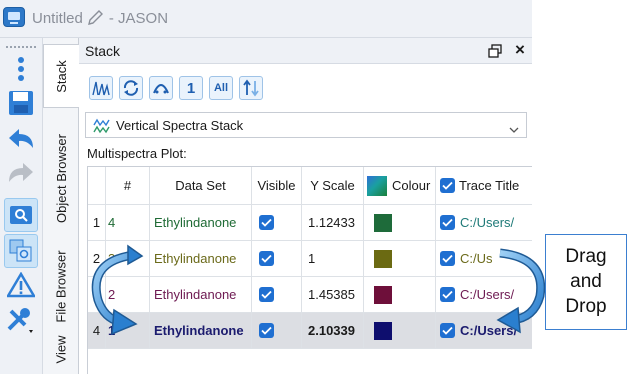 This screenshot has height=374, width=627. Describe the element at coordinates (586, 306) in the screenshot. I see `callout-line-3: Drop` at that location.